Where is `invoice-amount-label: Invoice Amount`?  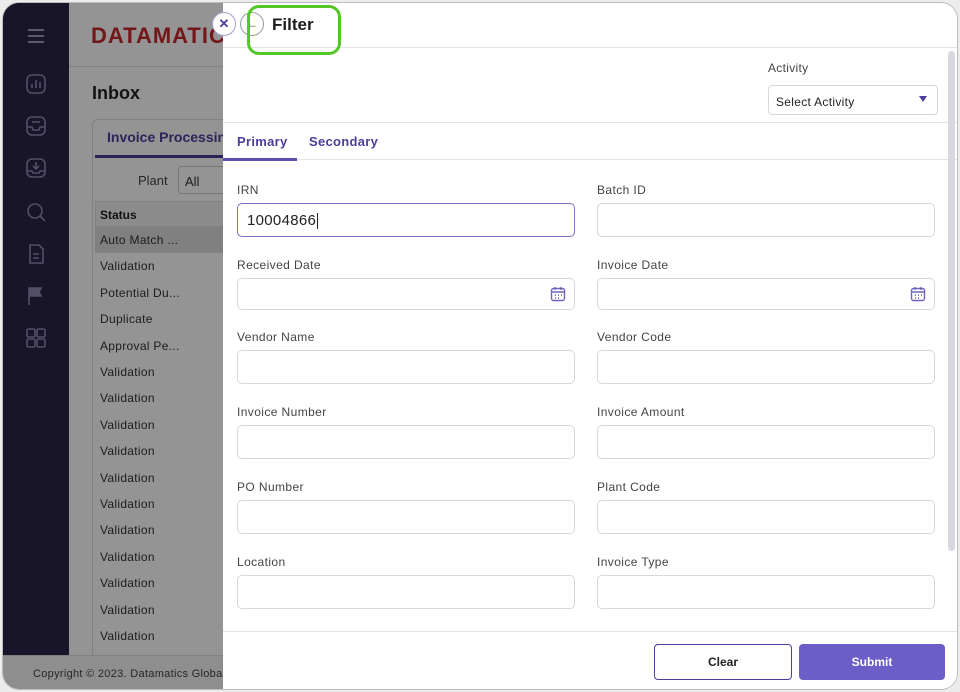 invoice-amount-label: Invoice Amount is located at coordinates (641, 412).